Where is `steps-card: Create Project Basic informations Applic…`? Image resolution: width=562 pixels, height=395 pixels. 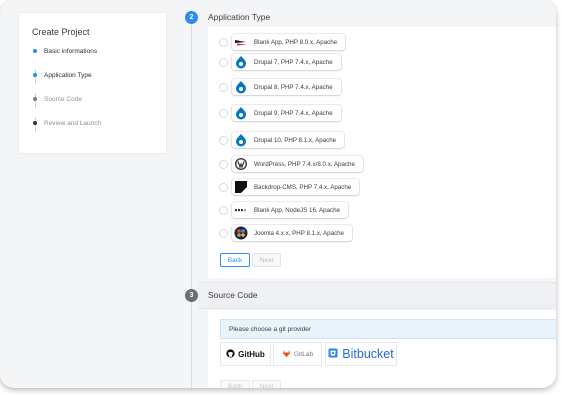
steps-card: Create Project Basic informations Applic… is located at coordinates (92, 83).